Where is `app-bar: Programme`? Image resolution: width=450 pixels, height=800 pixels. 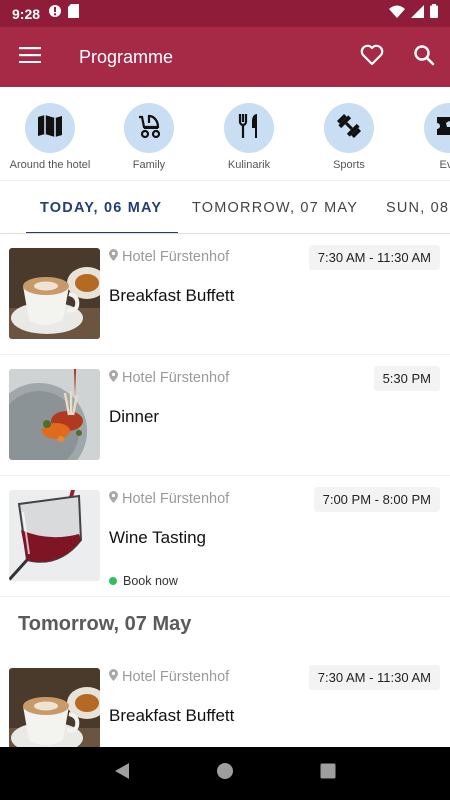
app-bar: Programme is located at coordinates (225, 57).